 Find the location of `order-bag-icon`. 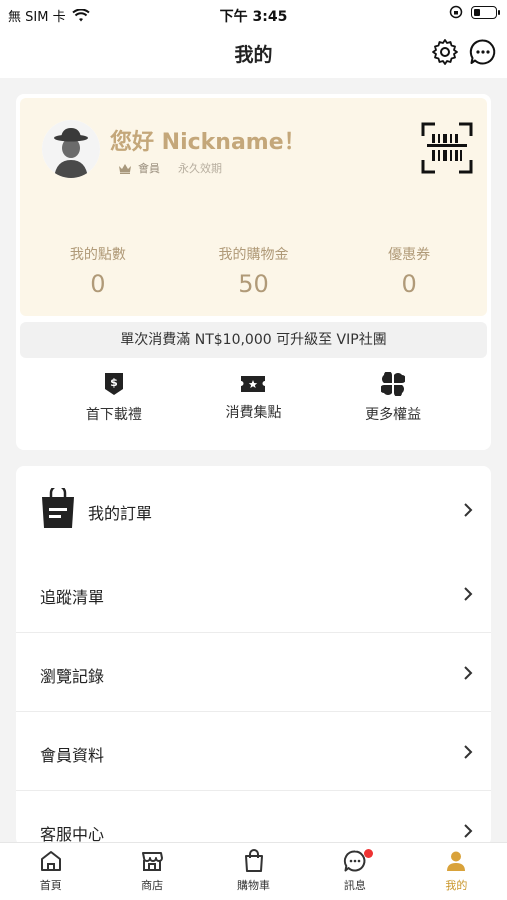

order-bag-icon is located at coordinates (58, 508).